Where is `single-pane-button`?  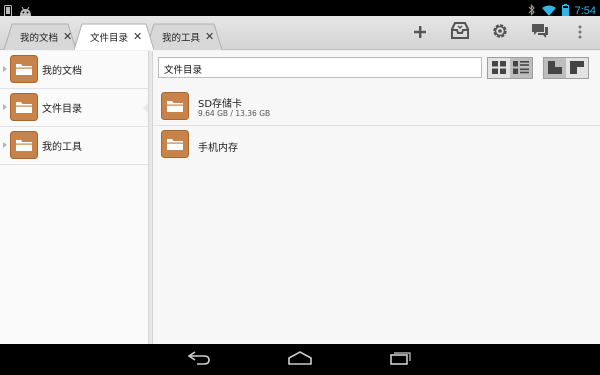
single-pane-button is located at coordinates (555, 68).